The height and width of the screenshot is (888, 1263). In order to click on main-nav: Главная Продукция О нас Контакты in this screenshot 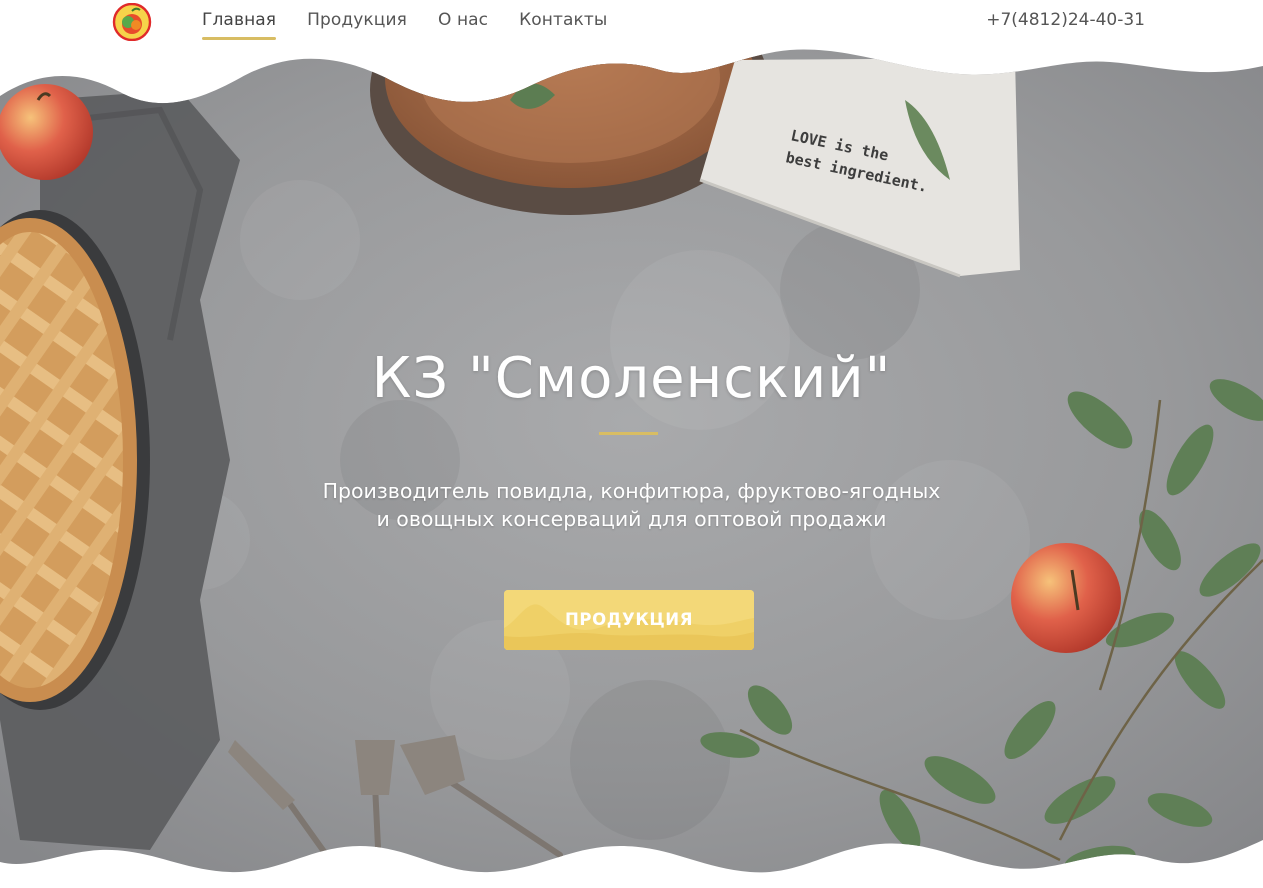, I will do `click(420, 25)`.